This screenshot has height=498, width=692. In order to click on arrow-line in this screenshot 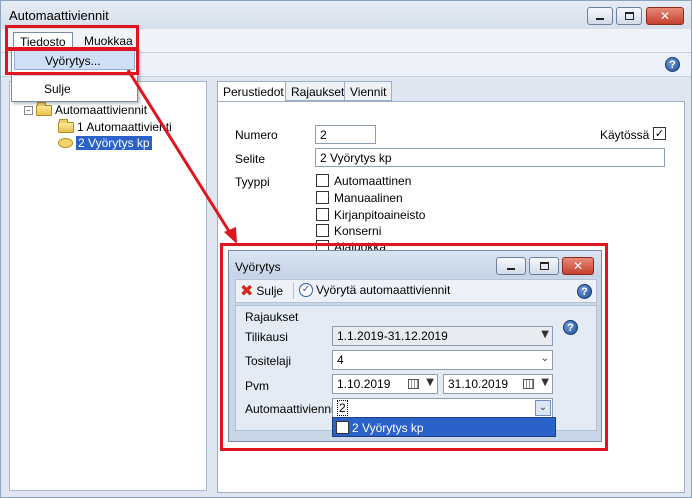, I will do `click(180, 153)`.